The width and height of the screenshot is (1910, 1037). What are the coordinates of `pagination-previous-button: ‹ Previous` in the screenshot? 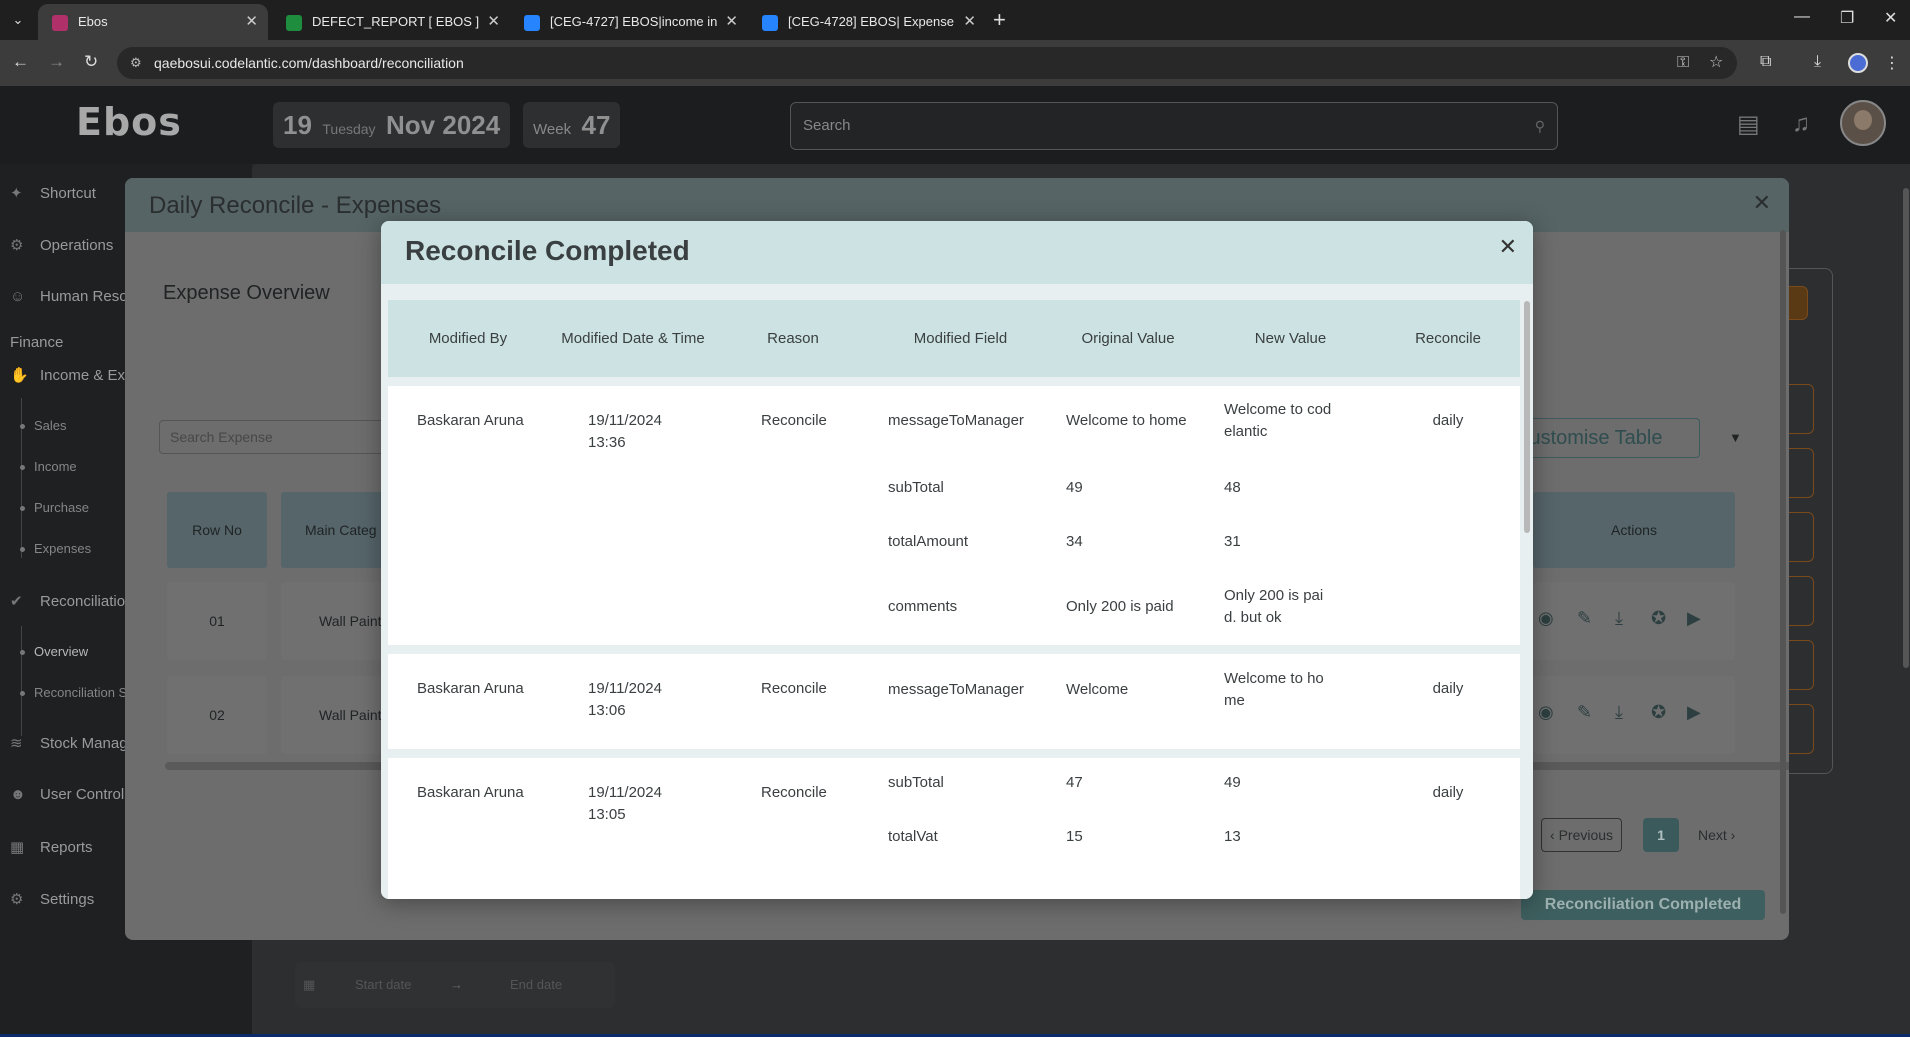 It's located at (1582, 835).